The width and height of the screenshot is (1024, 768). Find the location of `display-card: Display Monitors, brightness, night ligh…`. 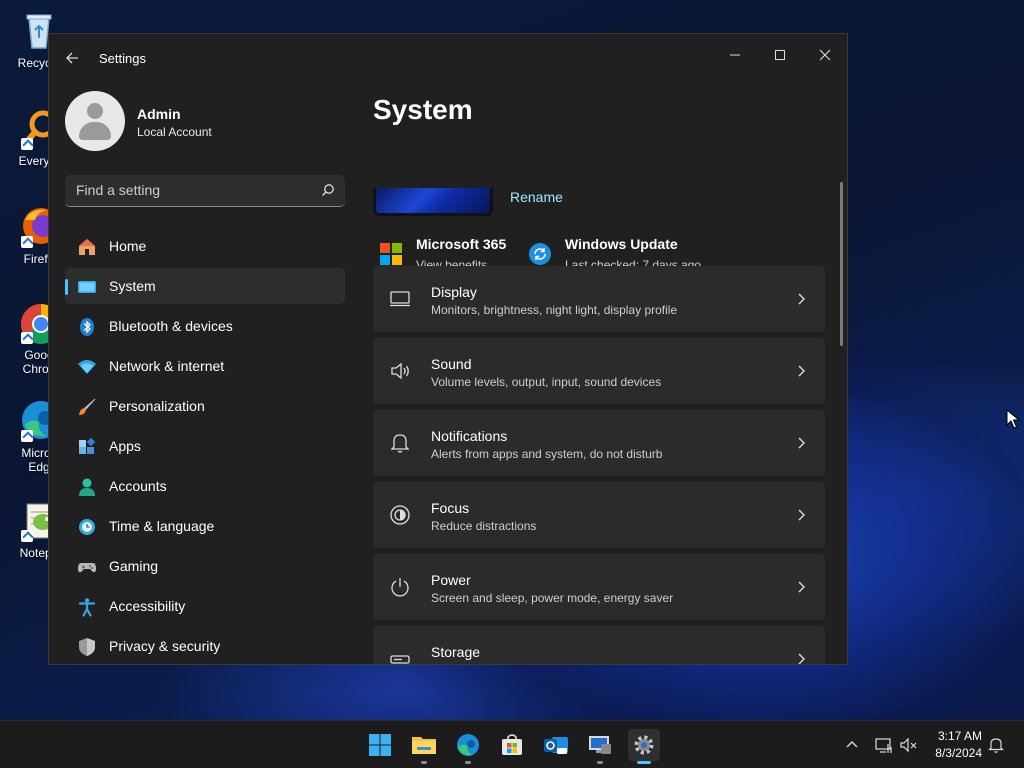

display-card: Display Monitors, brightness, night ligh… is located at coordinates (599, 299).